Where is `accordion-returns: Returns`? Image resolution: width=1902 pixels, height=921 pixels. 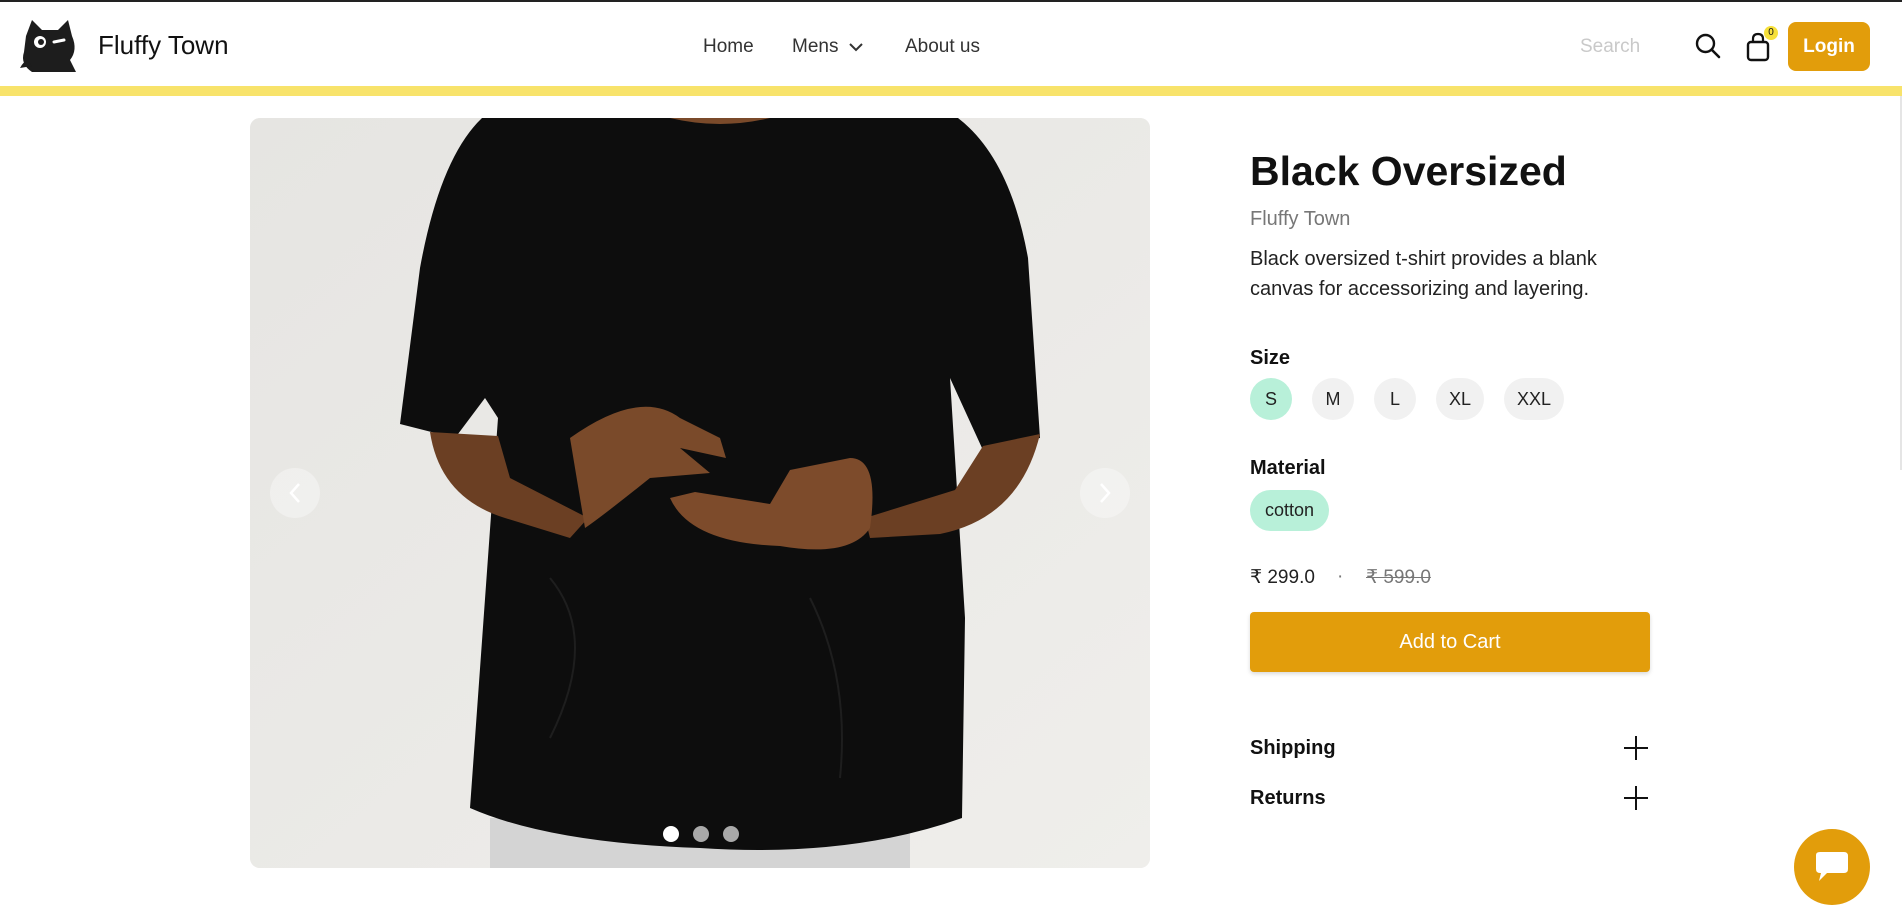 accordion-returns: Returns is located at coordinates (1450, 798).